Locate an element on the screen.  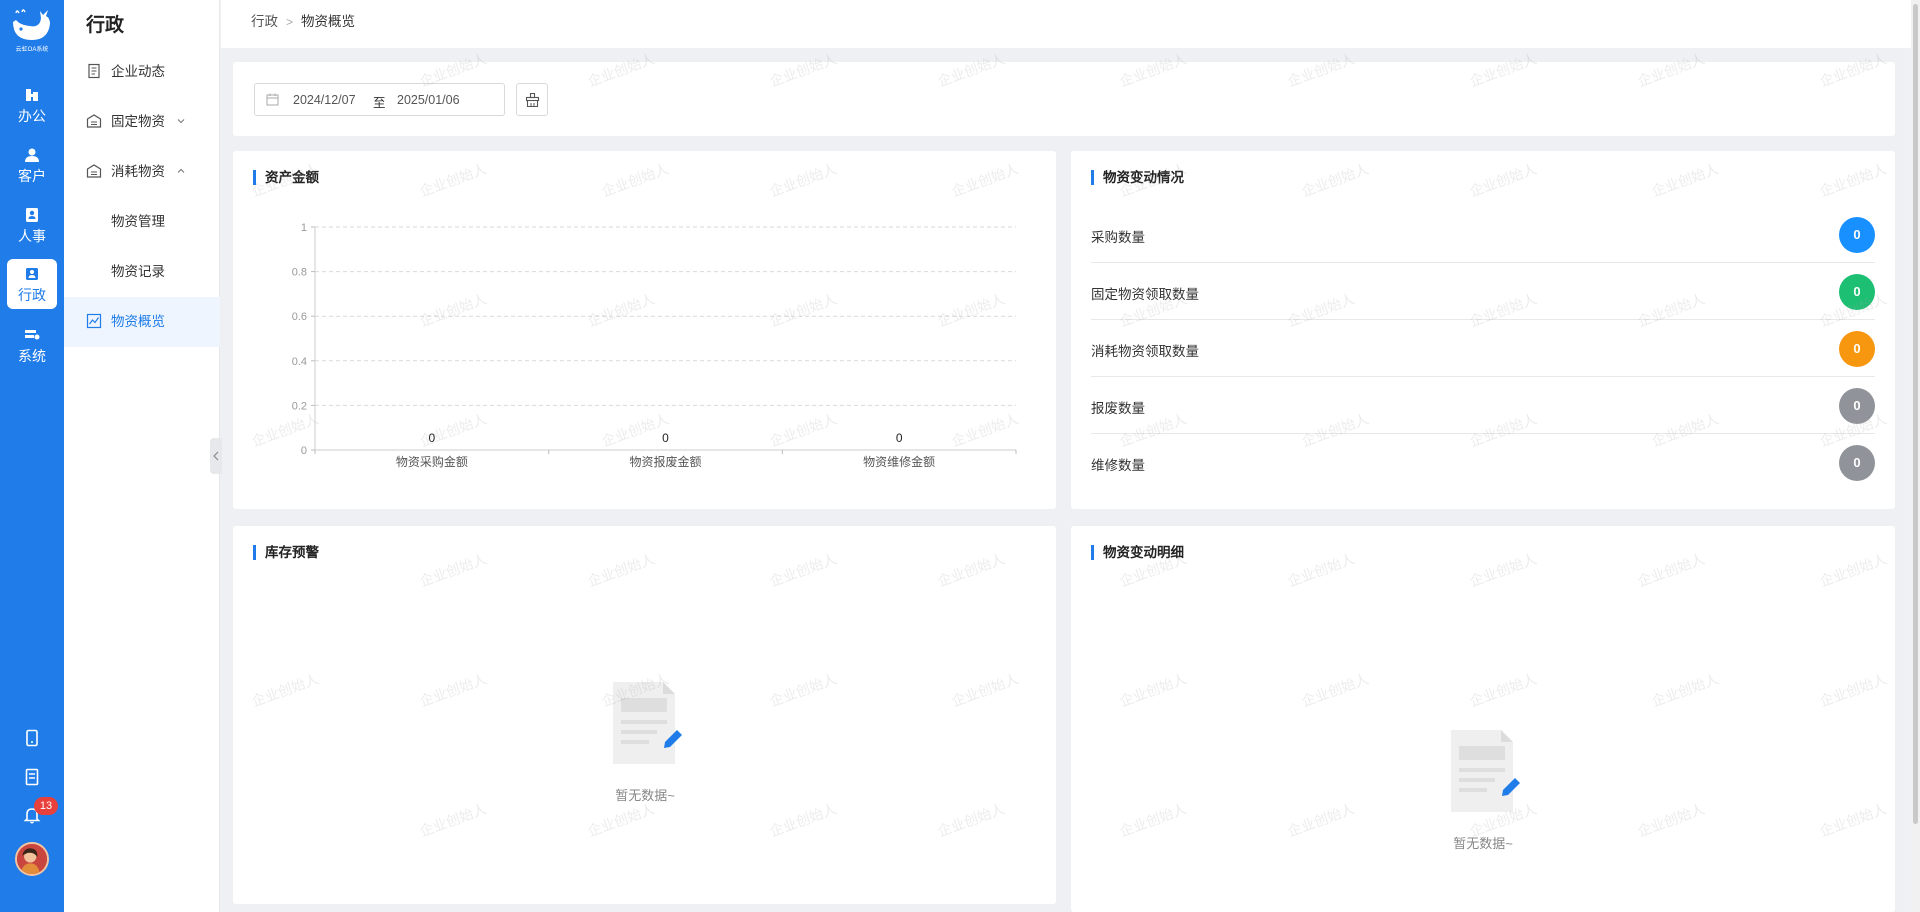
rail-item-admin: 行政 is located at coordinates (32, 284).